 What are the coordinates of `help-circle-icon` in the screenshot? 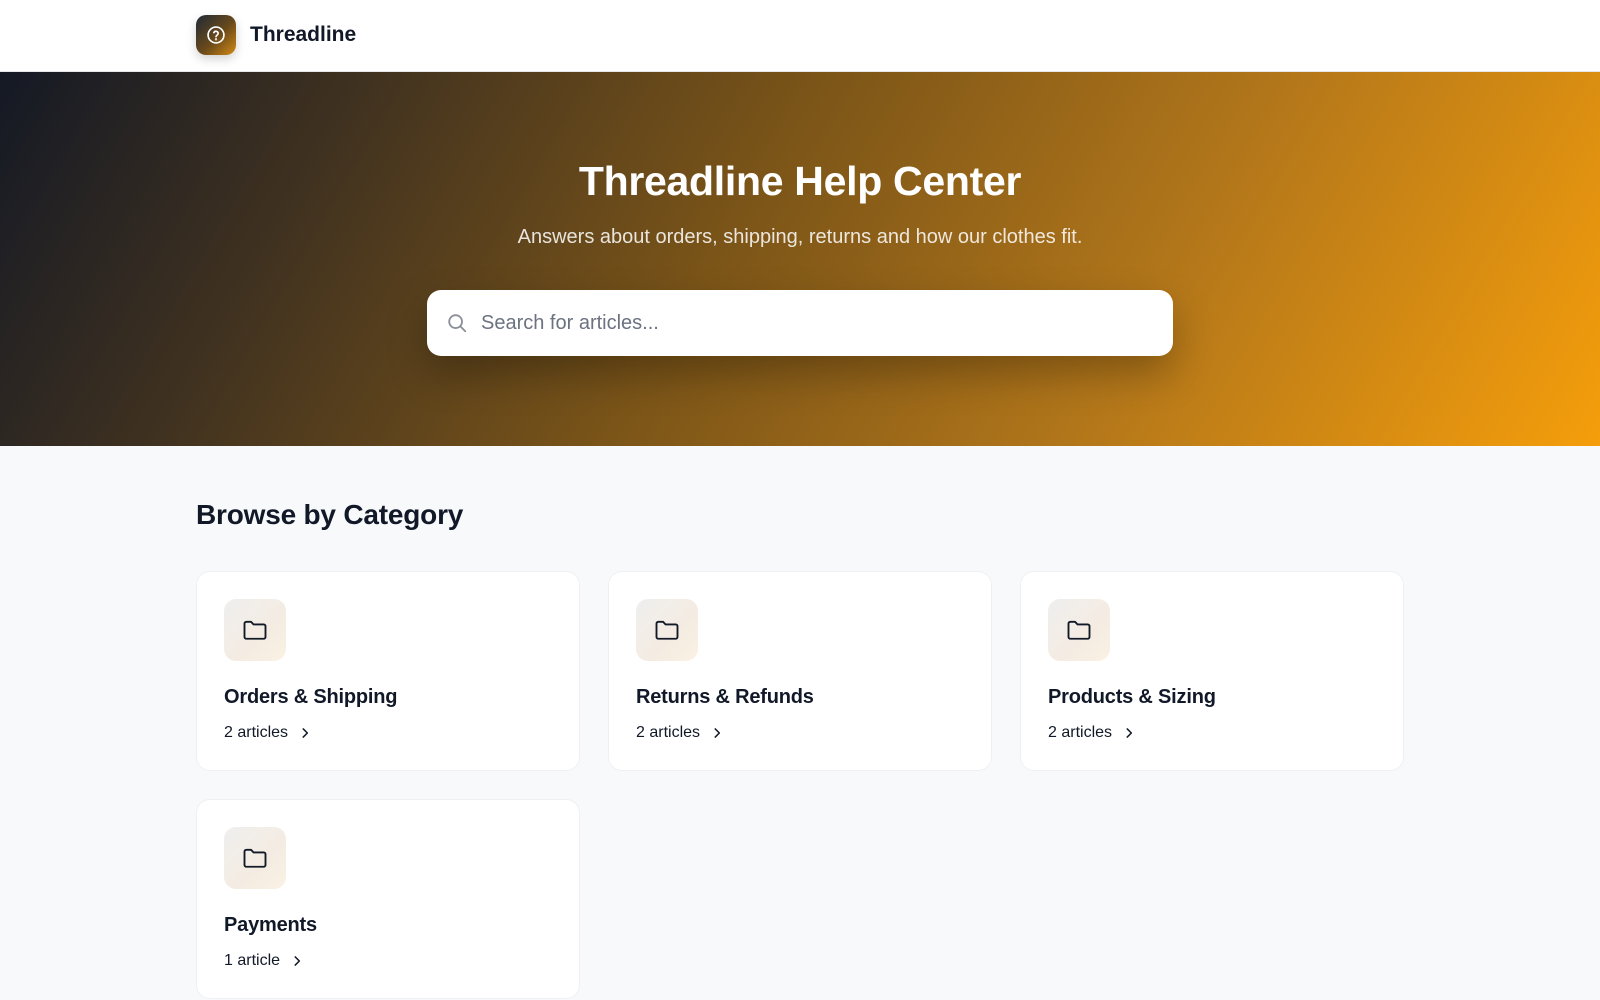 It's located at (216, 35).